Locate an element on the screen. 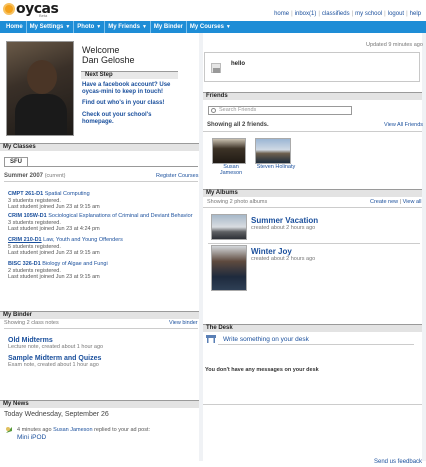  my-binder-header: My Binder is located at coordinates (99, 315).